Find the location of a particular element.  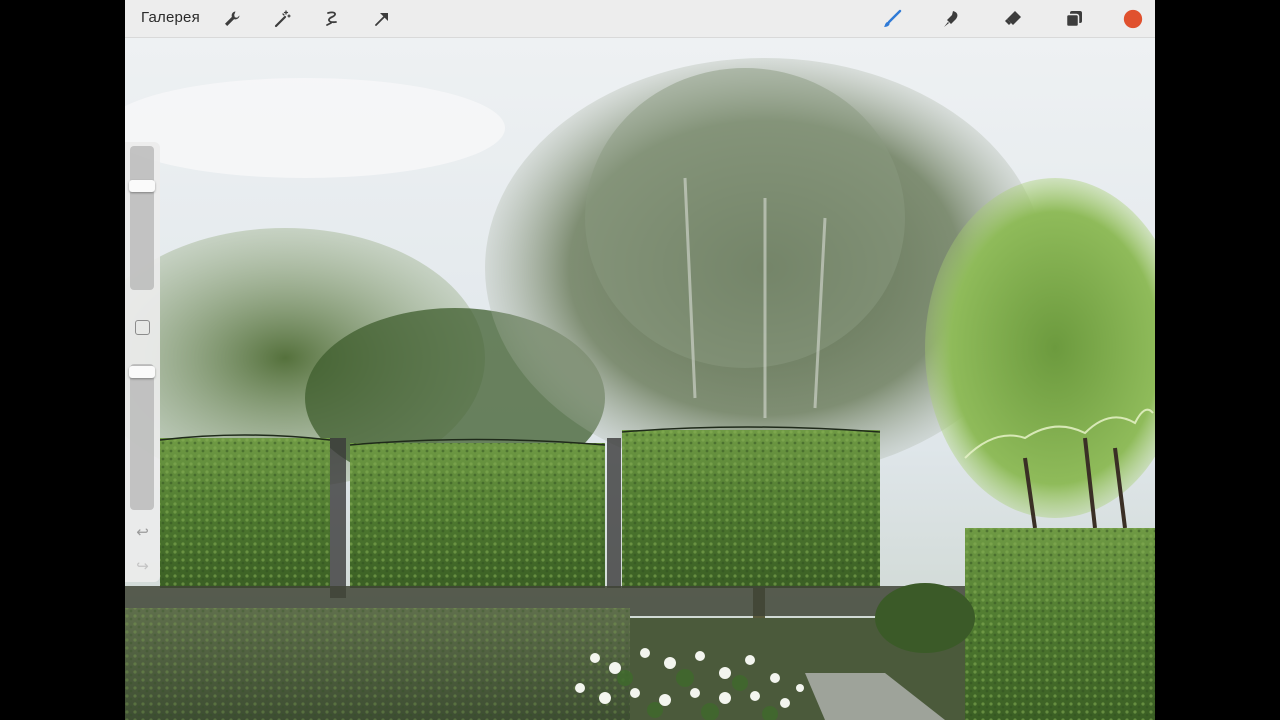

left-sidebar: ↩ ↪ is located at coordinates (142, 362).